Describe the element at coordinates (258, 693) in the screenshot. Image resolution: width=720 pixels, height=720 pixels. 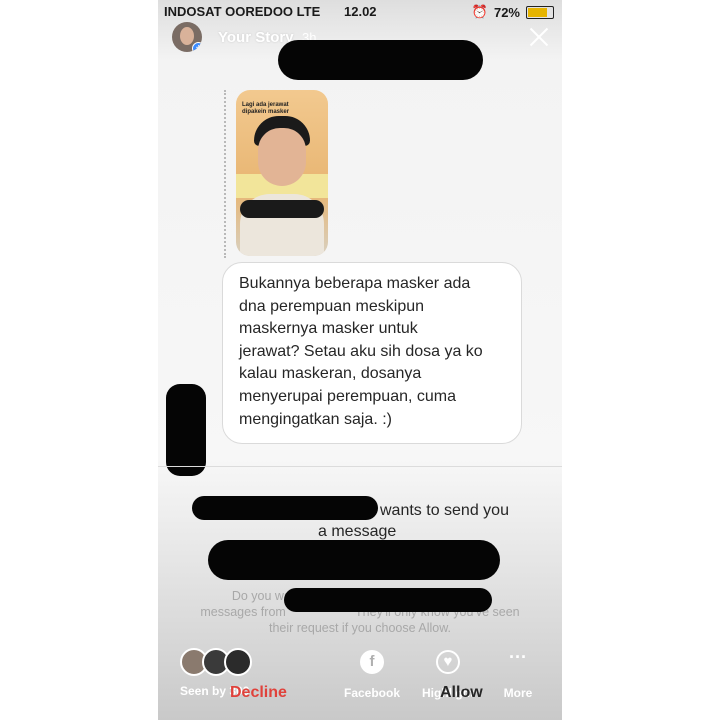
I see `decline-button: Decline` at that location.